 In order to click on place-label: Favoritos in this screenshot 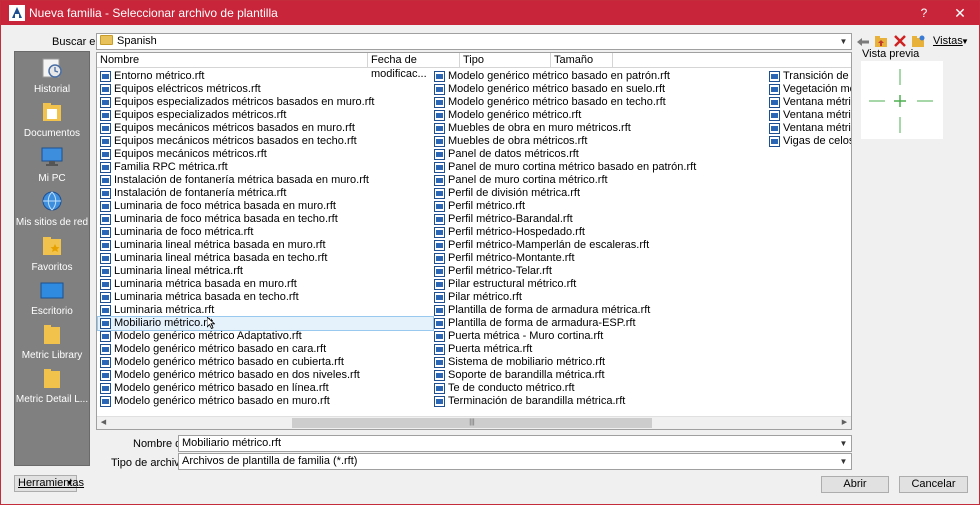, I will do `click(52, 267)`.